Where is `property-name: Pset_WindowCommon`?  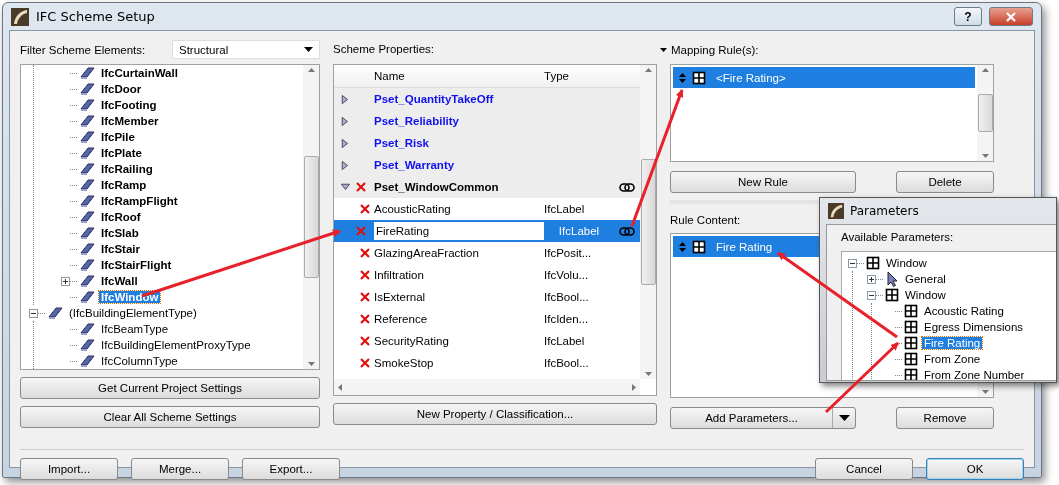
property-name: Pset_WindowCommon is located at coordinates (436, 187).